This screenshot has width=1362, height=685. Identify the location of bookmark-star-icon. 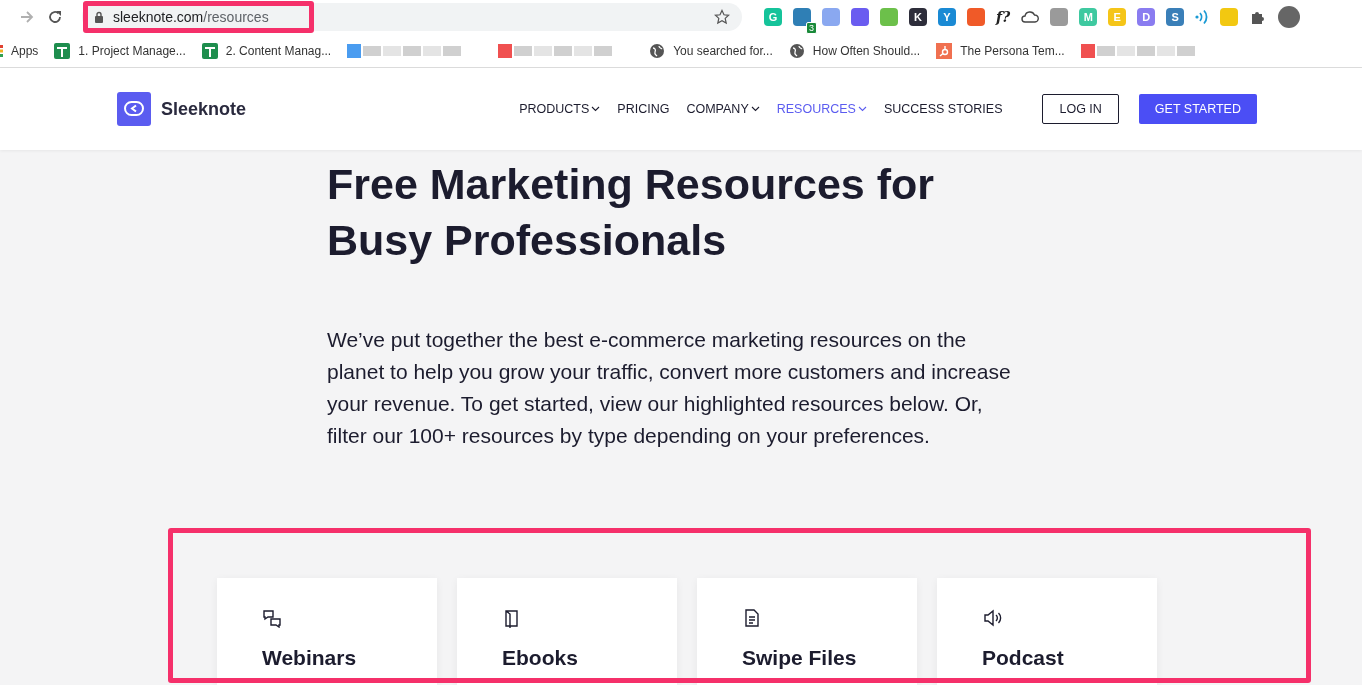
(722, 17).